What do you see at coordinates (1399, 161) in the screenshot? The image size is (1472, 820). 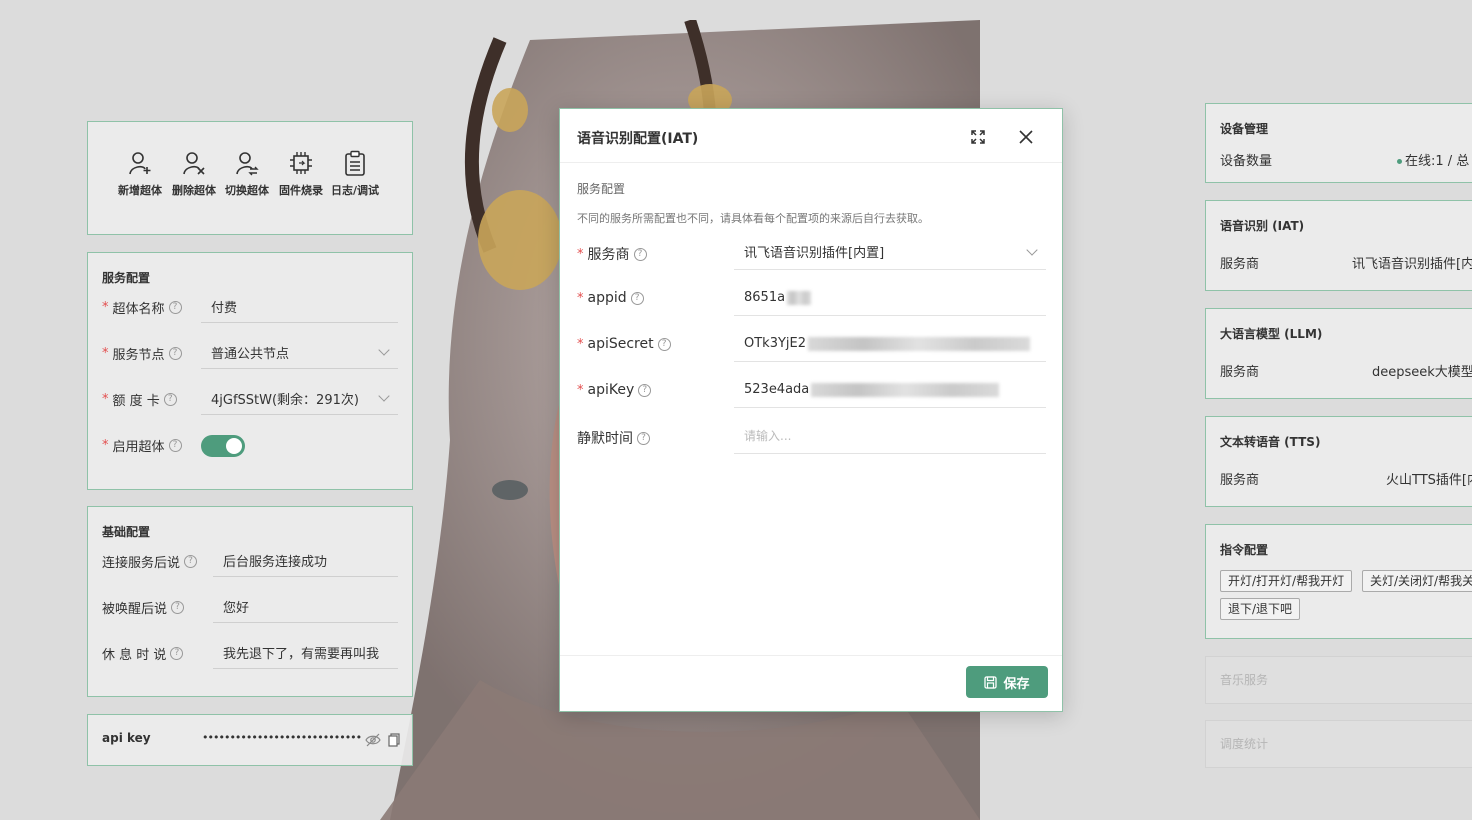 I see `online-status-dot` at bounding box center [1399, 161].